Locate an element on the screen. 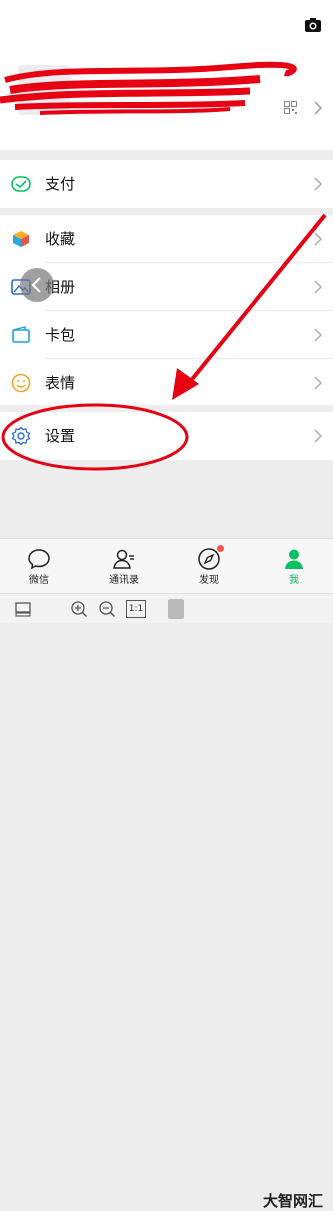 This screenshot has width=333, height=1211. menu-item-label: 表情 is located at coordinates (60, 383).